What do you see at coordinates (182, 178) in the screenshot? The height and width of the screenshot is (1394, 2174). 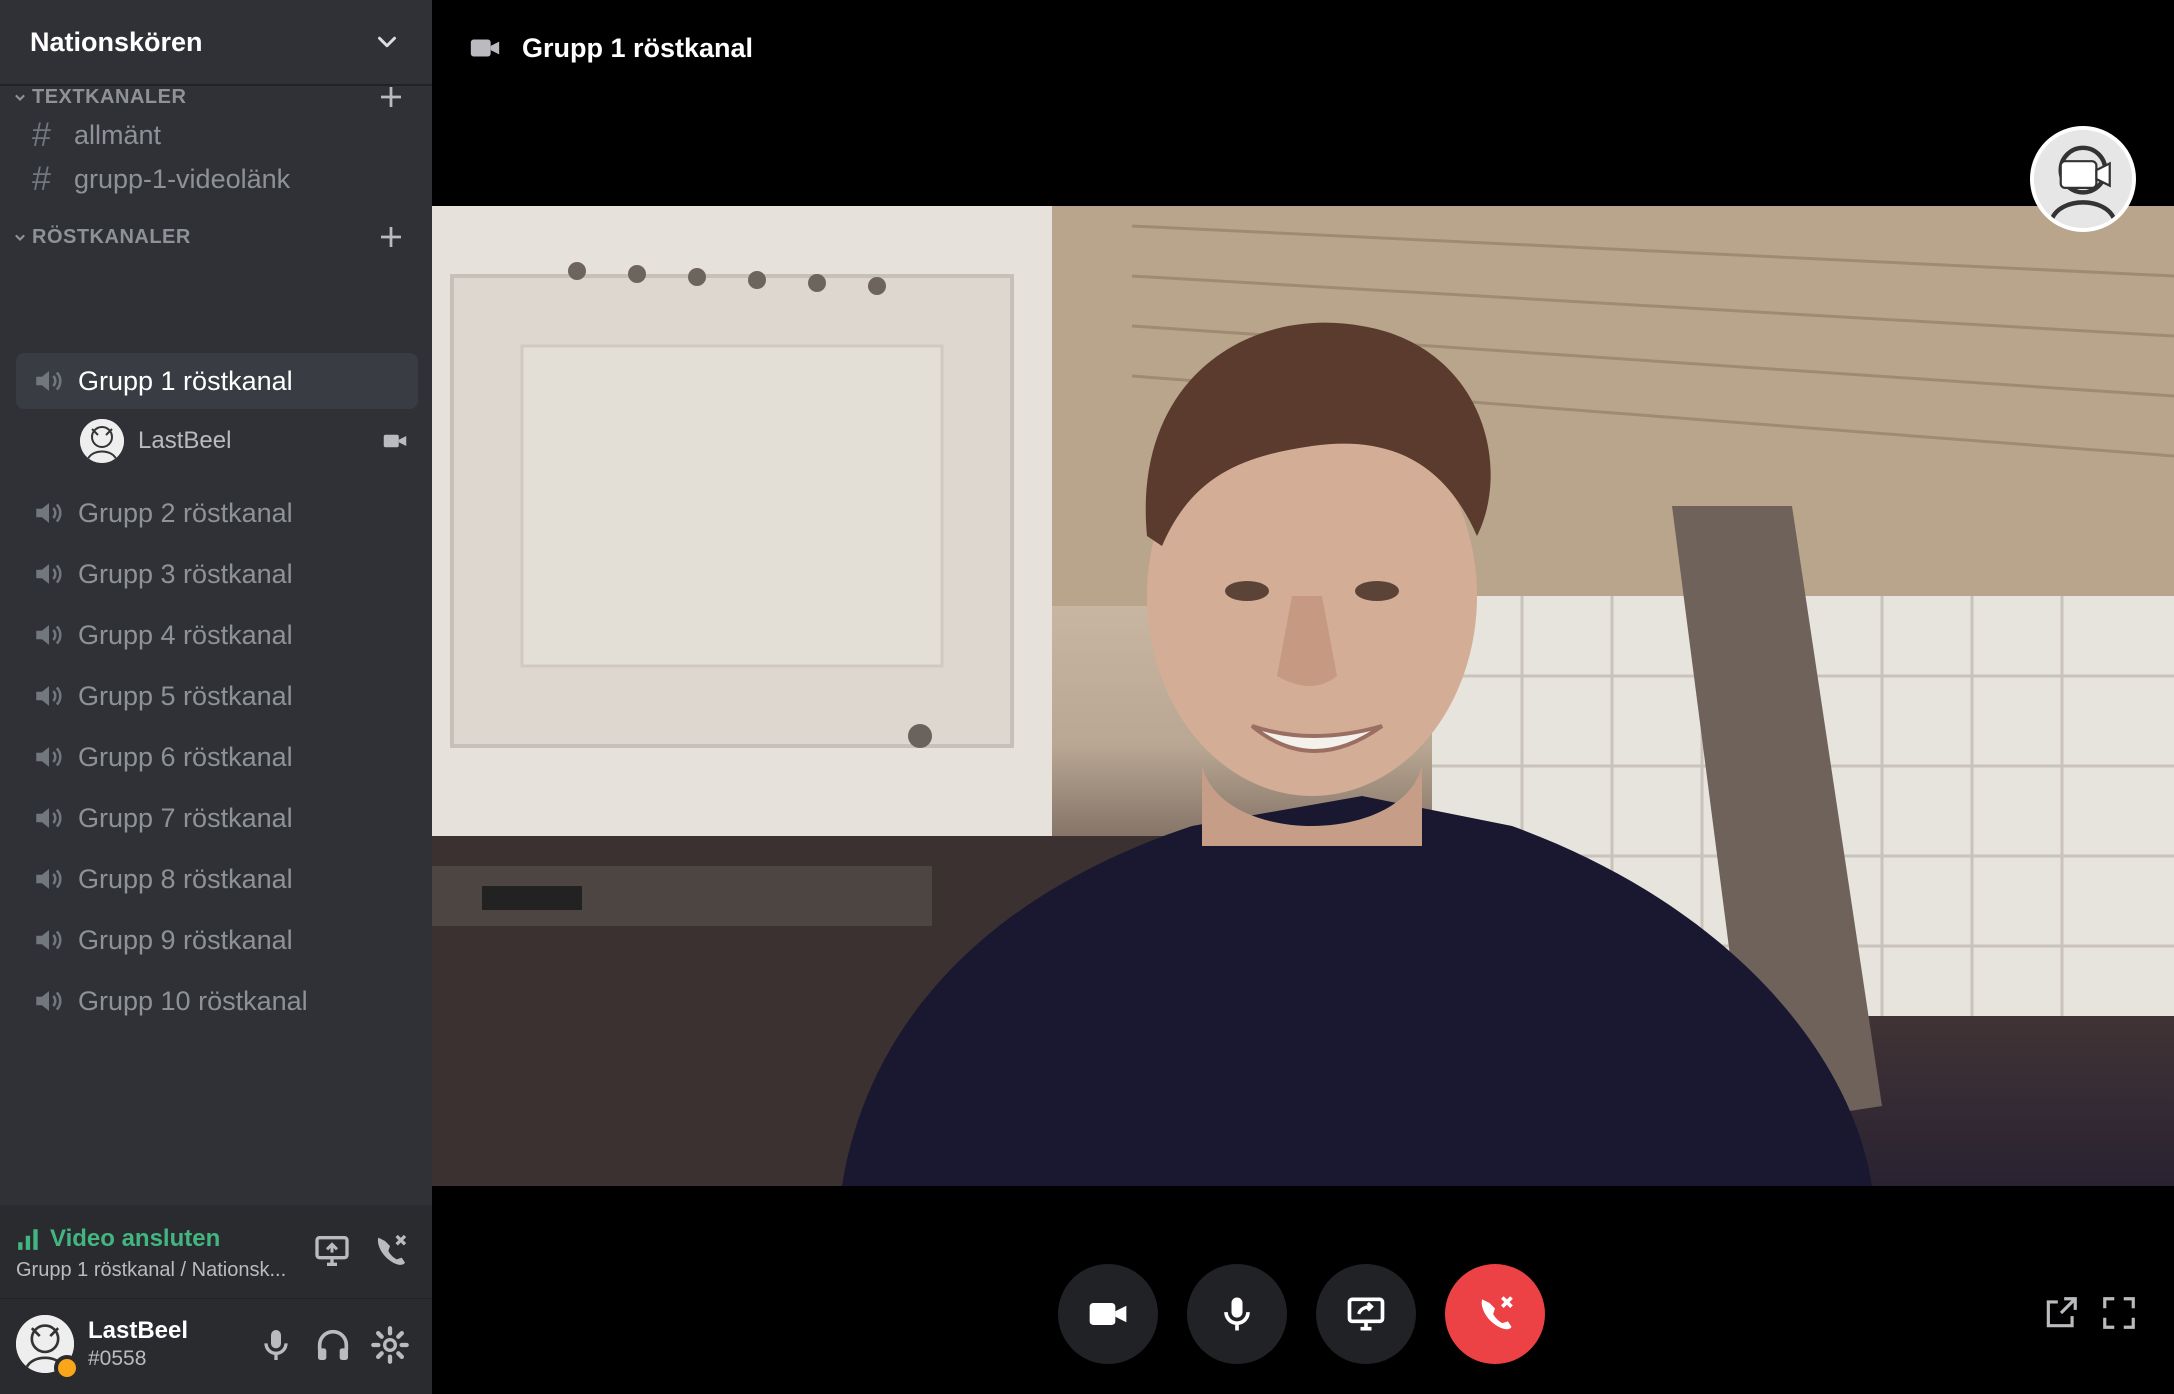 I see `channel-label: grupp-1-videolänk` at bounding box center [182, 178].